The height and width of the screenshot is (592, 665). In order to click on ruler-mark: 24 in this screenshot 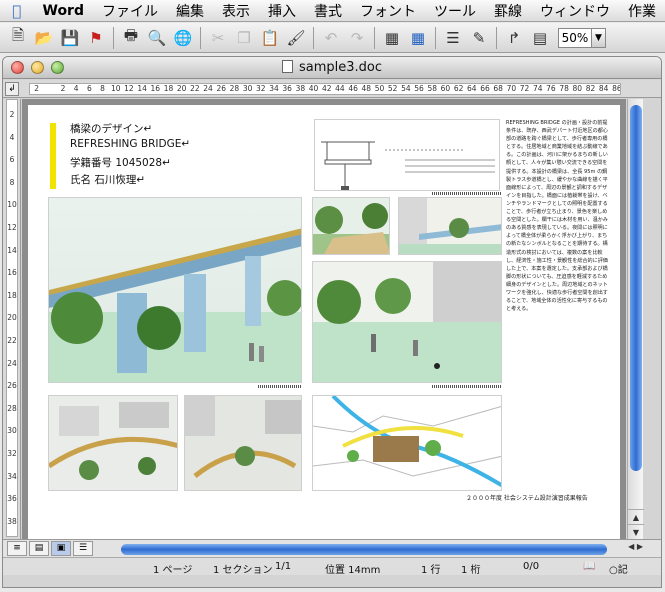, I will do `click(208, 88)`.